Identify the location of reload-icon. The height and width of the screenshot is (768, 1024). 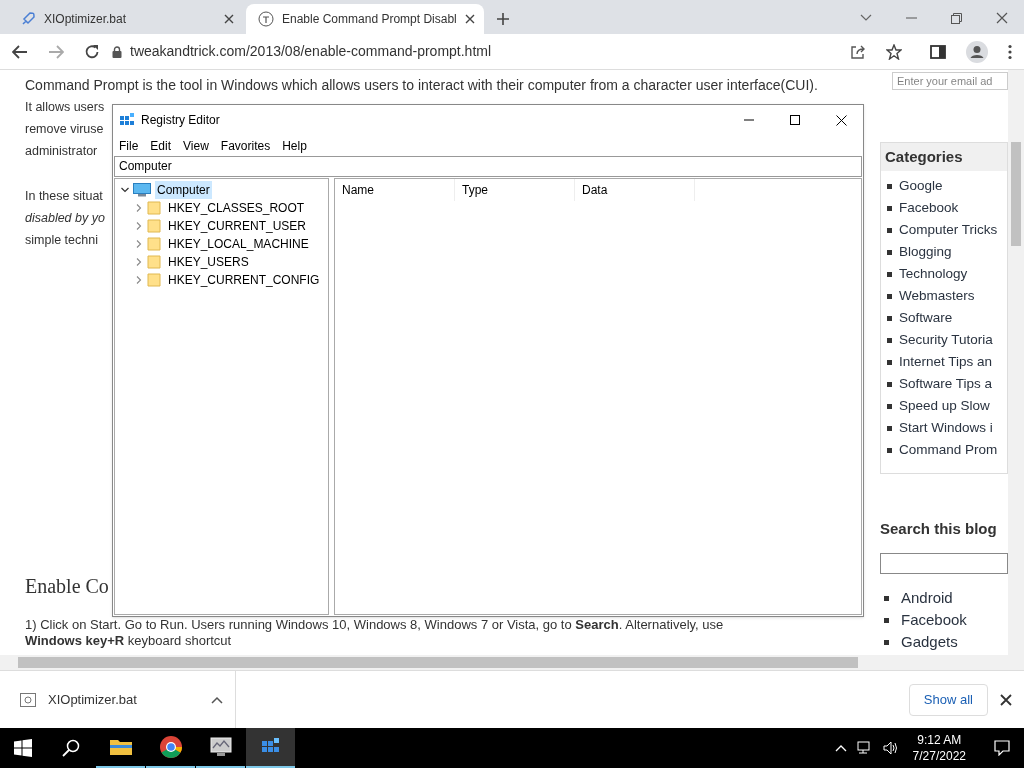
(92, 51).